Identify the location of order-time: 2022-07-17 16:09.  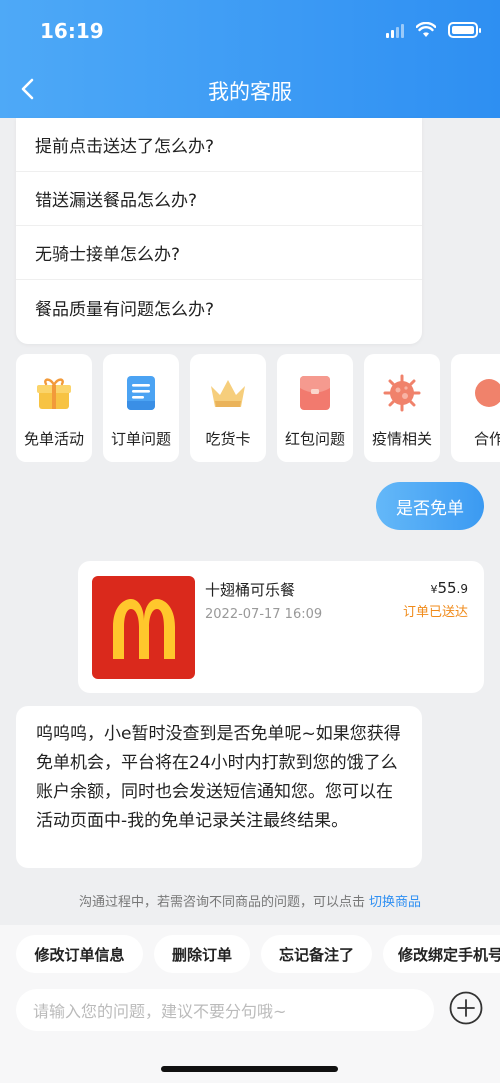
(264, 614).